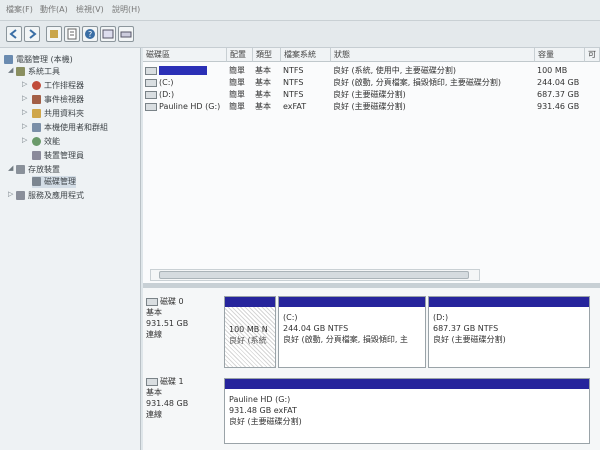 The height and width of the screenshot is (450, 600). What do you see at coordinates (58, 156) in the screenshot?
I see `tree-item-device-manager: 裝置管理員` at bounding box center [58, 156].